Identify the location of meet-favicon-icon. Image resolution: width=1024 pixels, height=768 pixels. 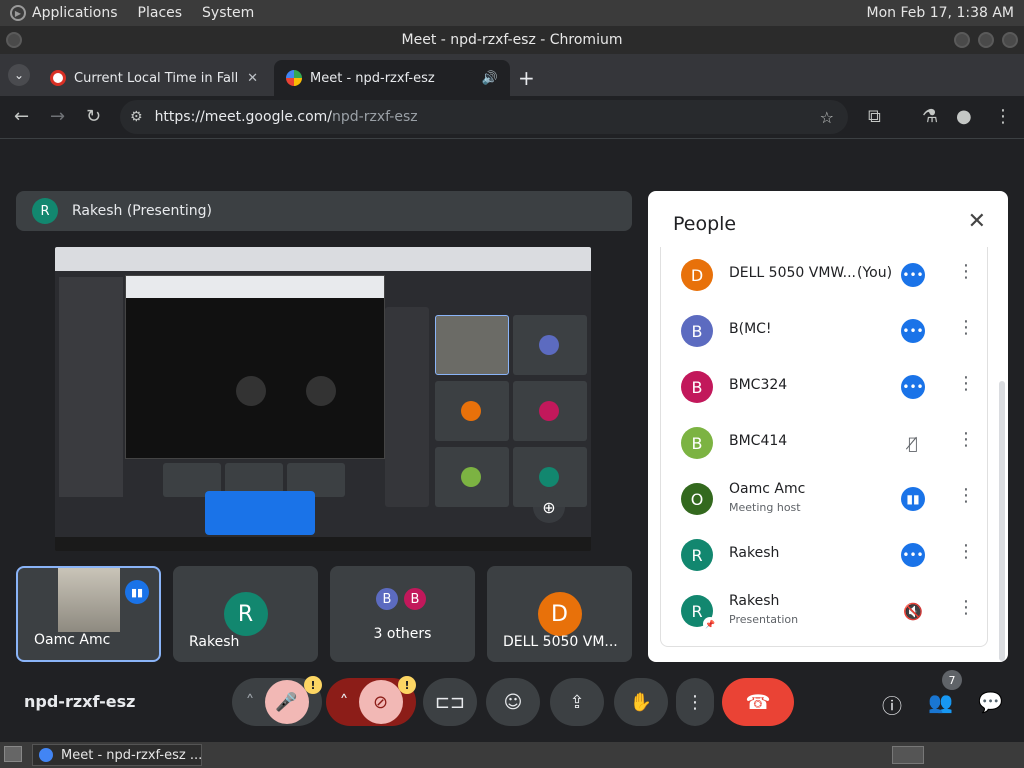
(294, 78).